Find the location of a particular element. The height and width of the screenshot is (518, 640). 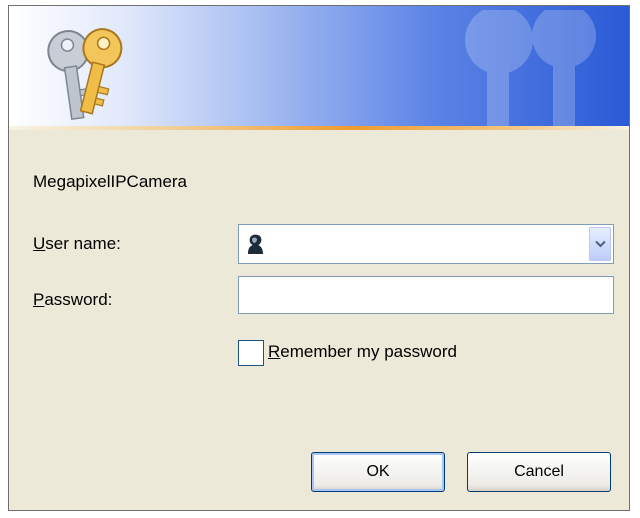

keys-icon is located at coordinates (85, 74).